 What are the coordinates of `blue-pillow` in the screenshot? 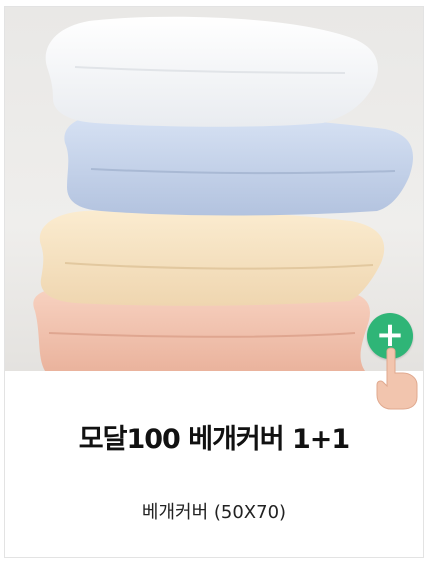 It's located at (239, 164).